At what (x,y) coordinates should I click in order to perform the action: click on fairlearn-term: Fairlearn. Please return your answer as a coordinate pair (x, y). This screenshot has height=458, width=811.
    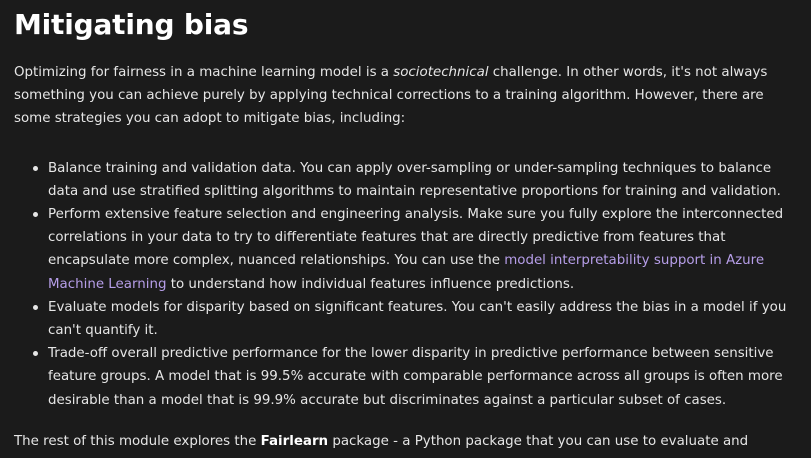
    Looking at the image, I should click on (294, 441).